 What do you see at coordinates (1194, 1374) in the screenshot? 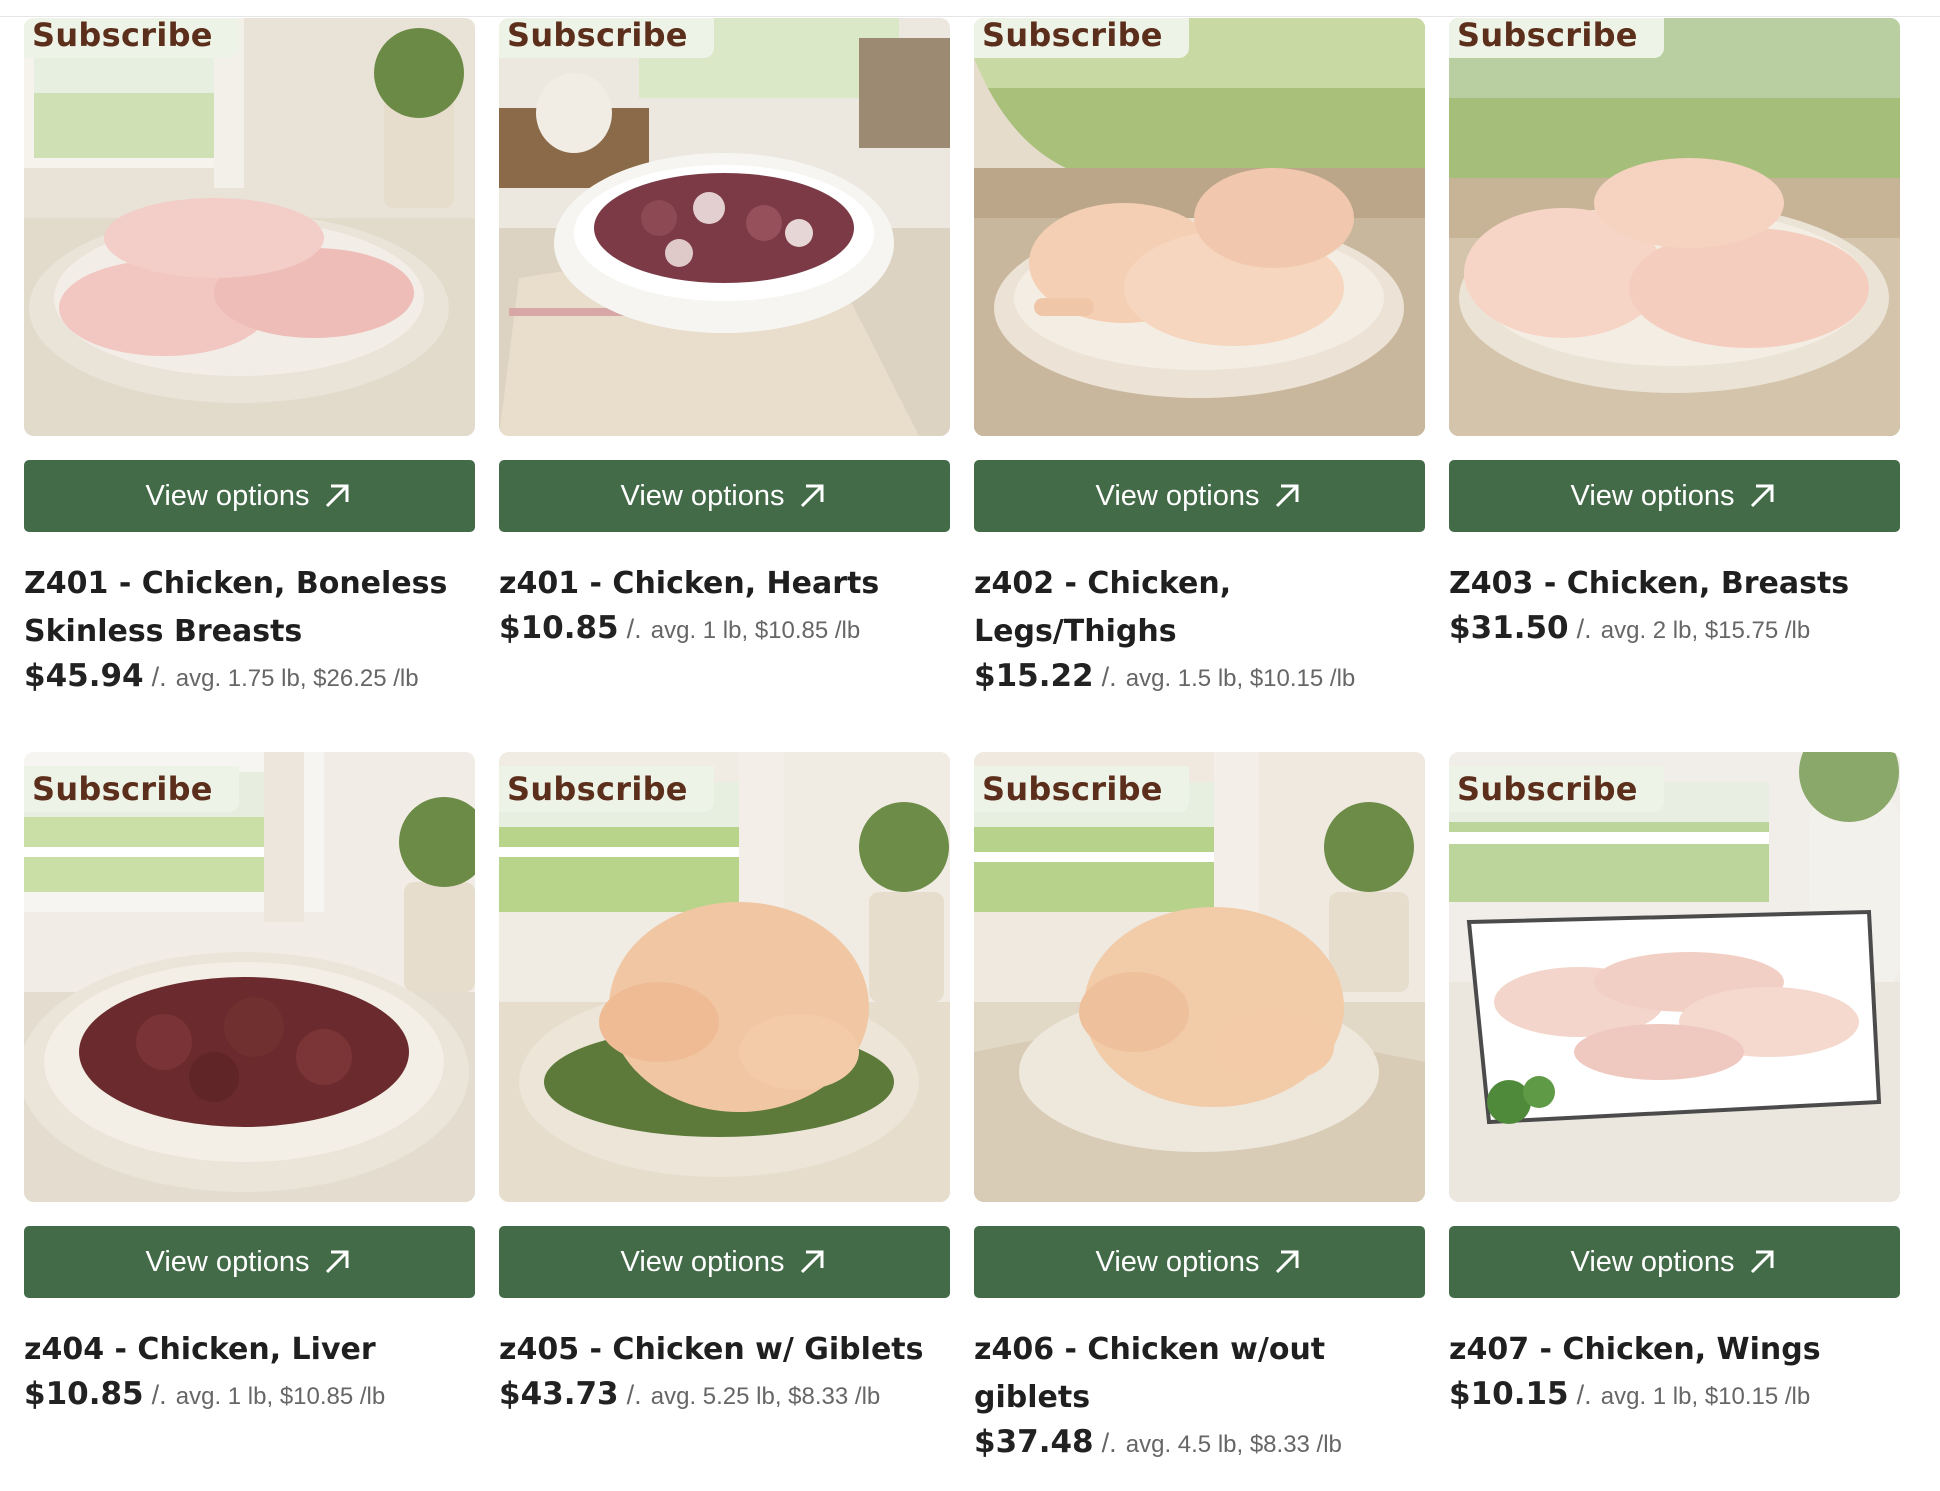
I see `product-title: z406 - Chicken w/out giblets` at bounding box center [1194, 1374].